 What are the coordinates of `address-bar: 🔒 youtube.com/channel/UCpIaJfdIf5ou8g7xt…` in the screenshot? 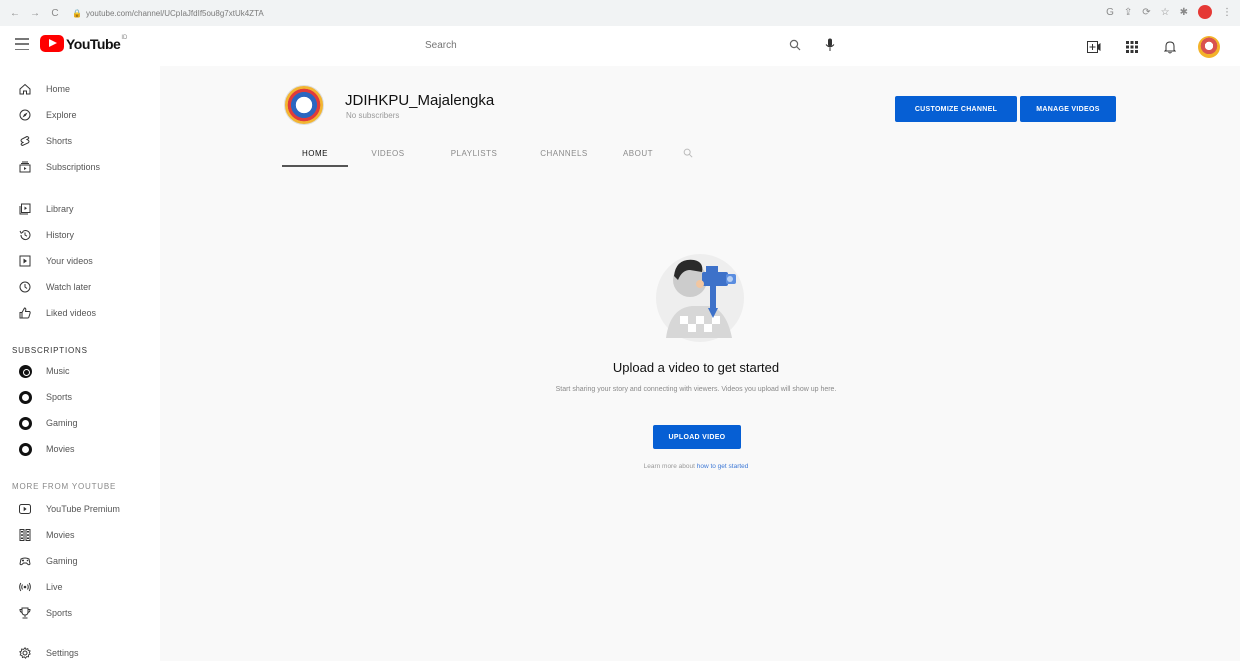 It's located at (168, 13).